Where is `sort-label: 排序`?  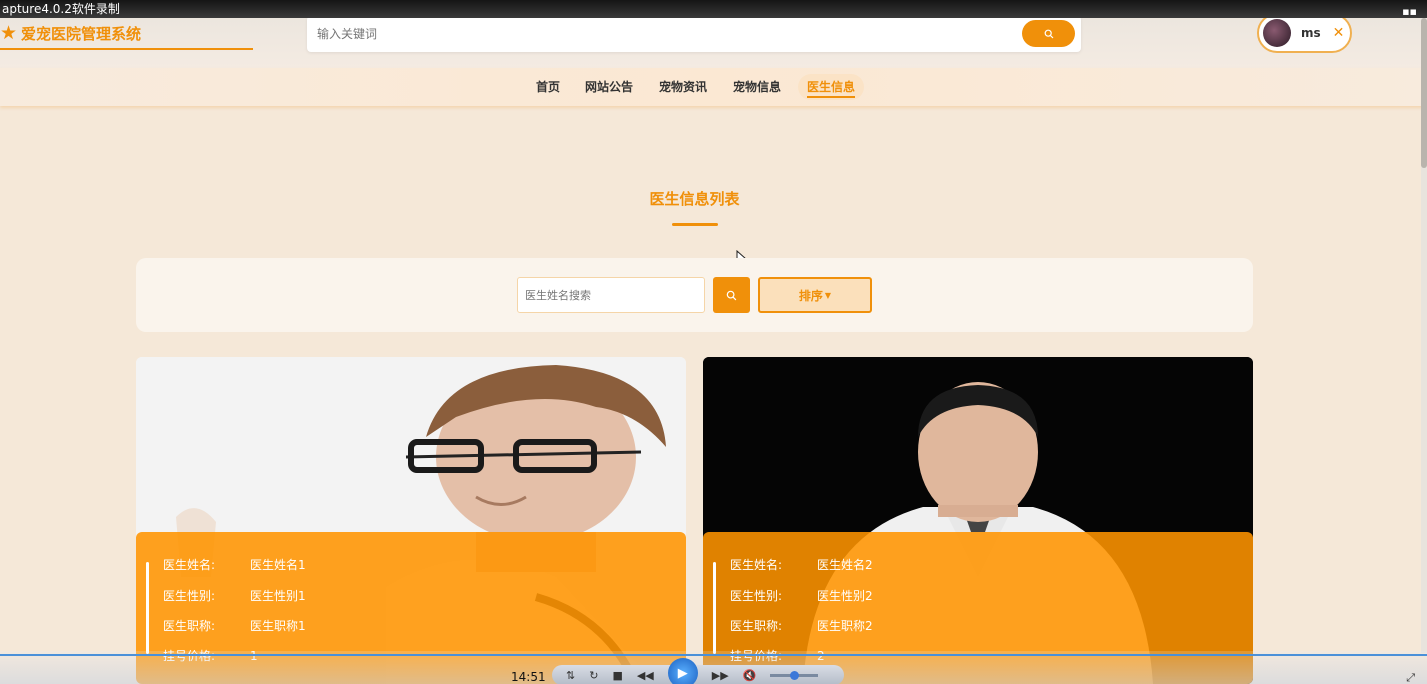 sort-label: 排序 is located at coordinates (810, 295).